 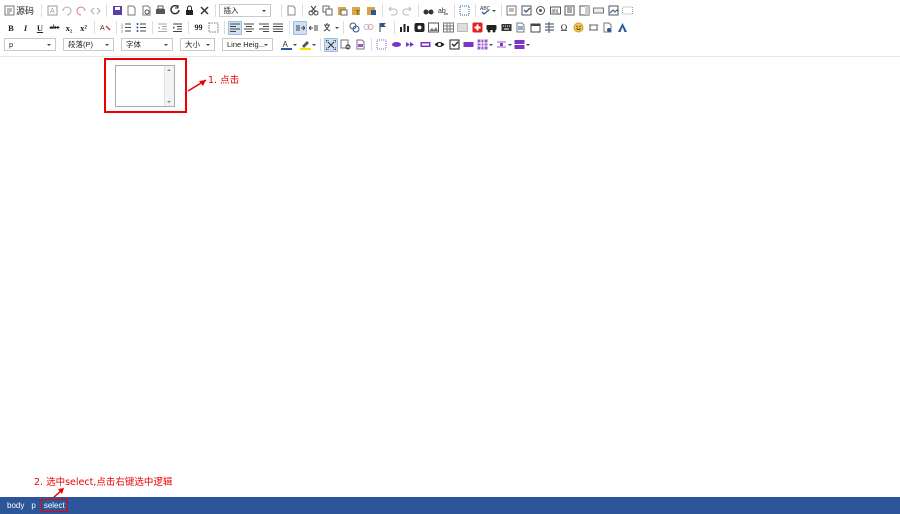 What do you see at coordinates (425, 45) in the screenshot?
I see `plugin-4-button` at bounding box center [425, 45].